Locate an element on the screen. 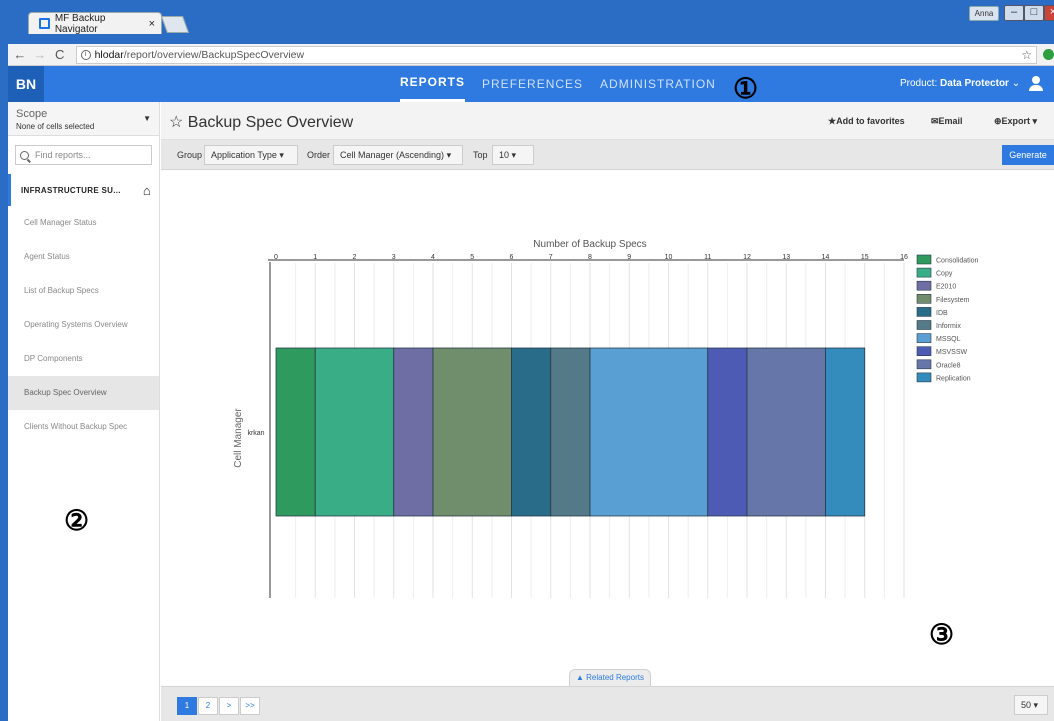 The height and width of the screenshot is (721, 1054). home-icon: ⌂ is located at coordinates (147, 190).